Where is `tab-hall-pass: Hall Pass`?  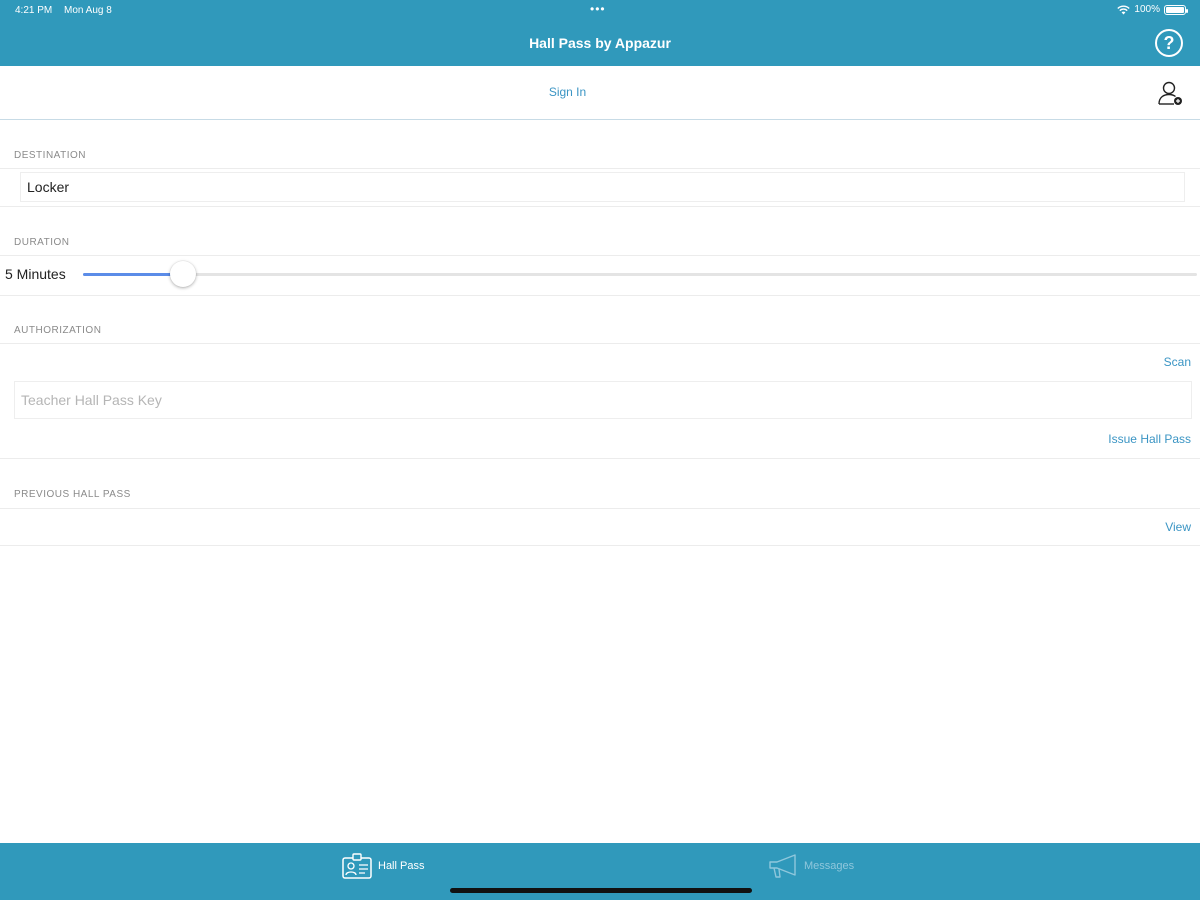 tab-hall-pass: Hall Pass is located at coordinates (383, 866).